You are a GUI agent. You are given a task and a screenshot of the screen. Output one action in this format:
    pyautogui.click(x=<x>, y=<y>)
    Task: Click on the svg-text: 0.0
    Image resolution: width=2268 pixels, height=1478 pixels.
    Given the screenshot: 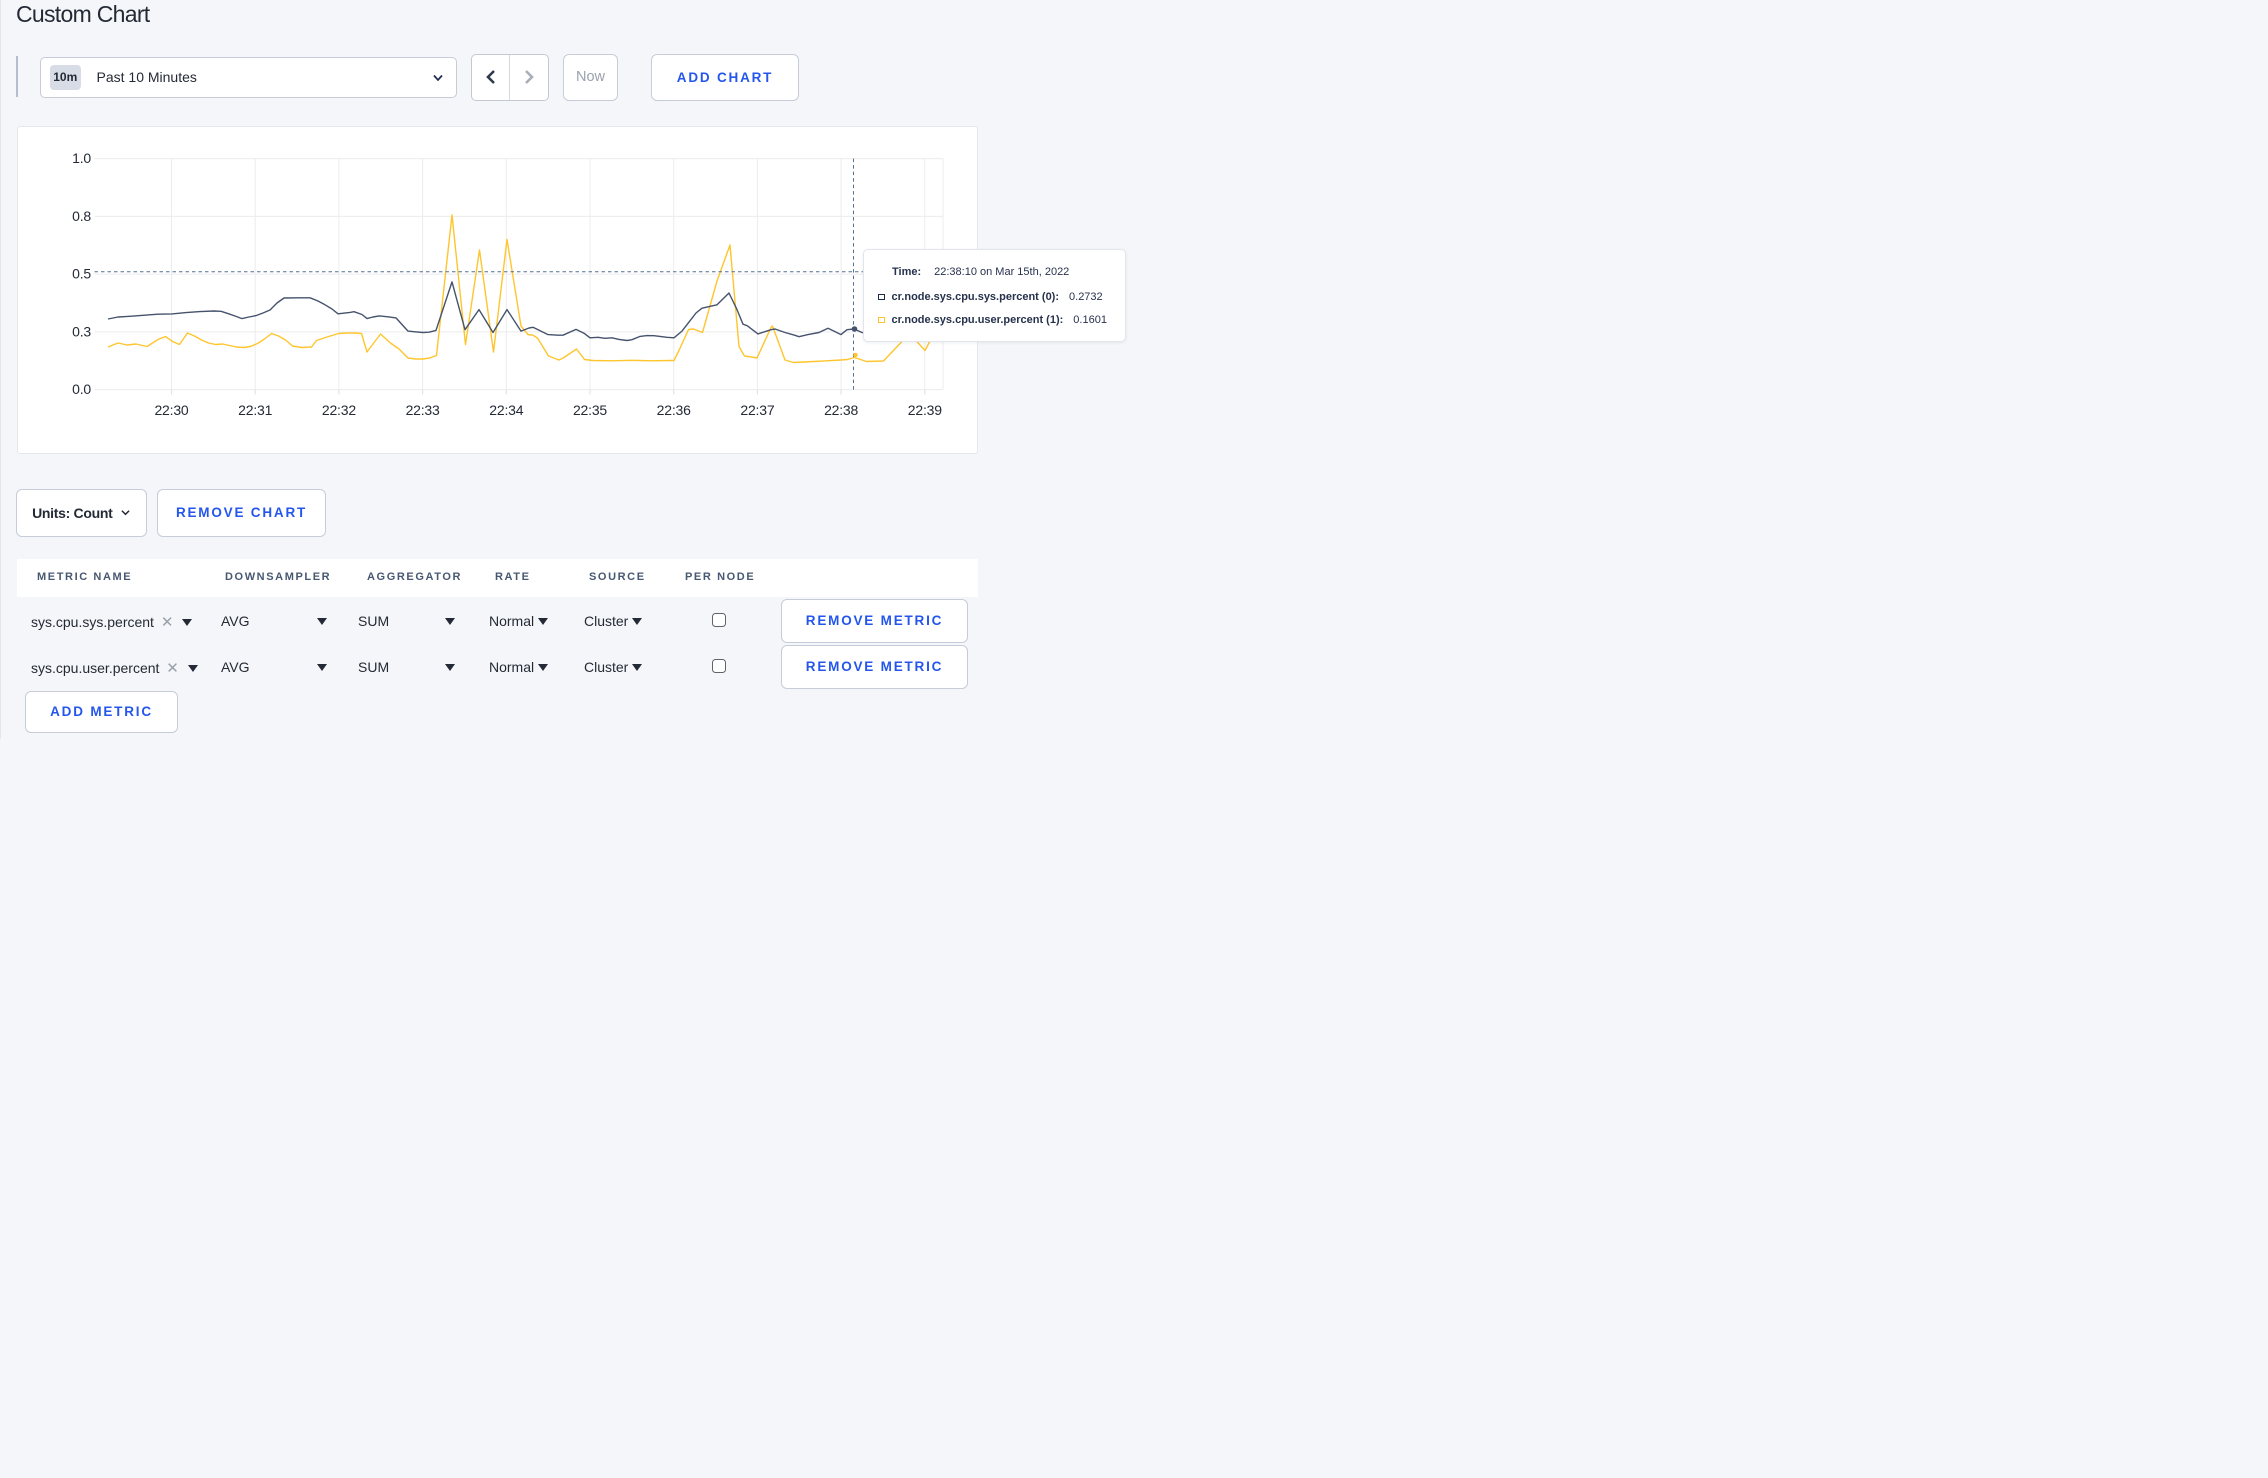 What is the action you would take?
    pyautogui.click(x=81, y=389)
    